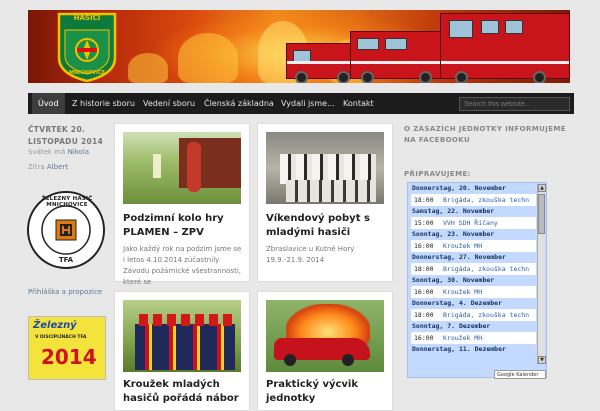 The image size is (600, 411). Describe the element at coordinates (514, 104) in the screenshot. I see `search-input` at that location.